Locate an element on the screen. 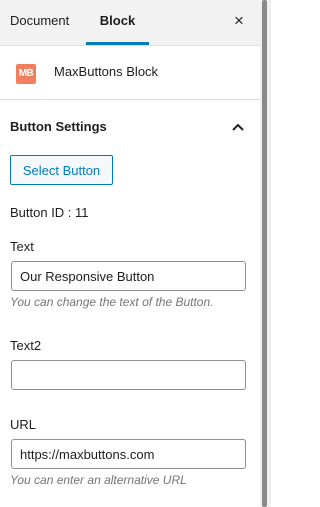  sidebar-tabs: Document Block × is located at coordinates (130, 23).